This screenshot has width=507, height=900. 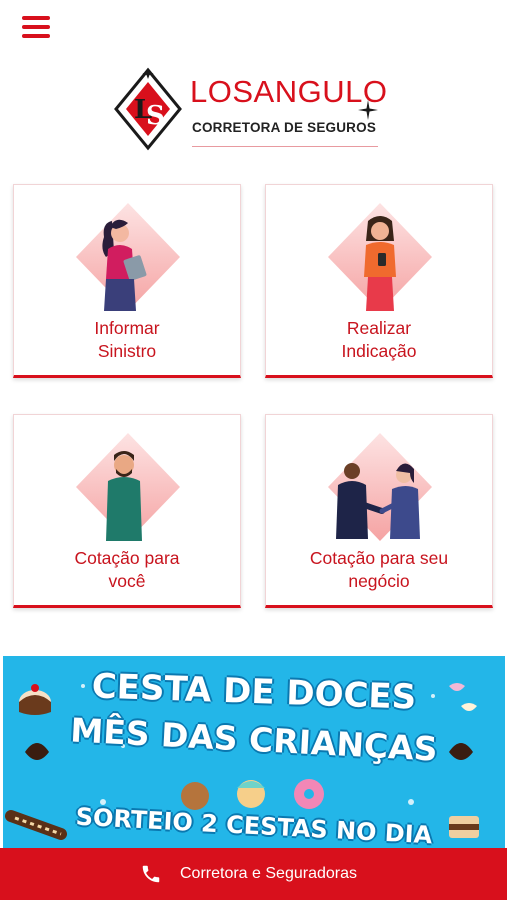 What do you see at coordinates (268, 873) in the screenshot?
I see `contact-bar-label: Corretora e Seguradoras` at bounding box center [268, 873].